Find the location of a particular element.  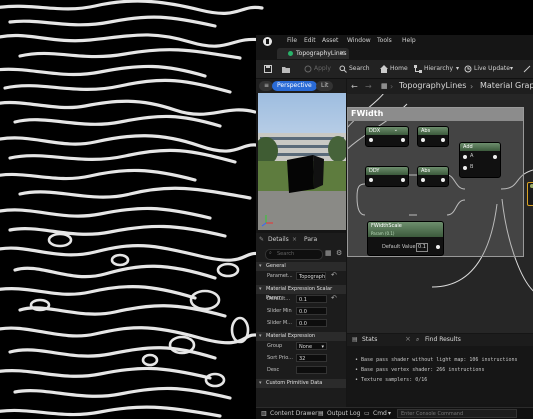

viewport-menu-icon: ≡ is located at coordinates (266, 86).